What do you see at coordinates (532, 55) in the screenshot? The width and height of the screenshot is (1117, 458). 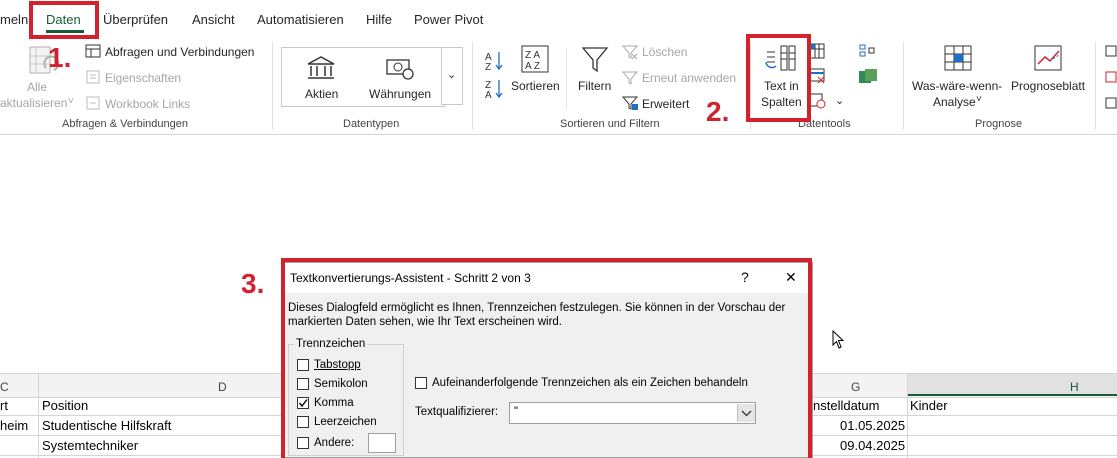 I see `svg-text: Z A` at bounding box center [532, 55].